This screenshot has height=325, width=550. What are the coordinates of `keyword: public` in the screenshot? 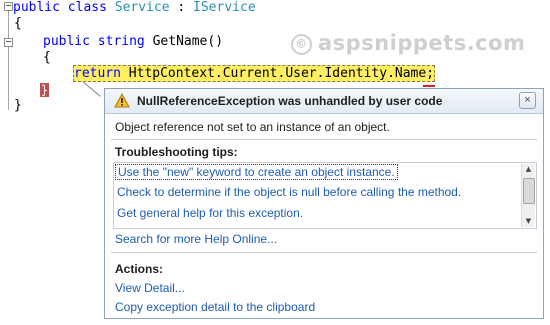 It's located at (66, 41).